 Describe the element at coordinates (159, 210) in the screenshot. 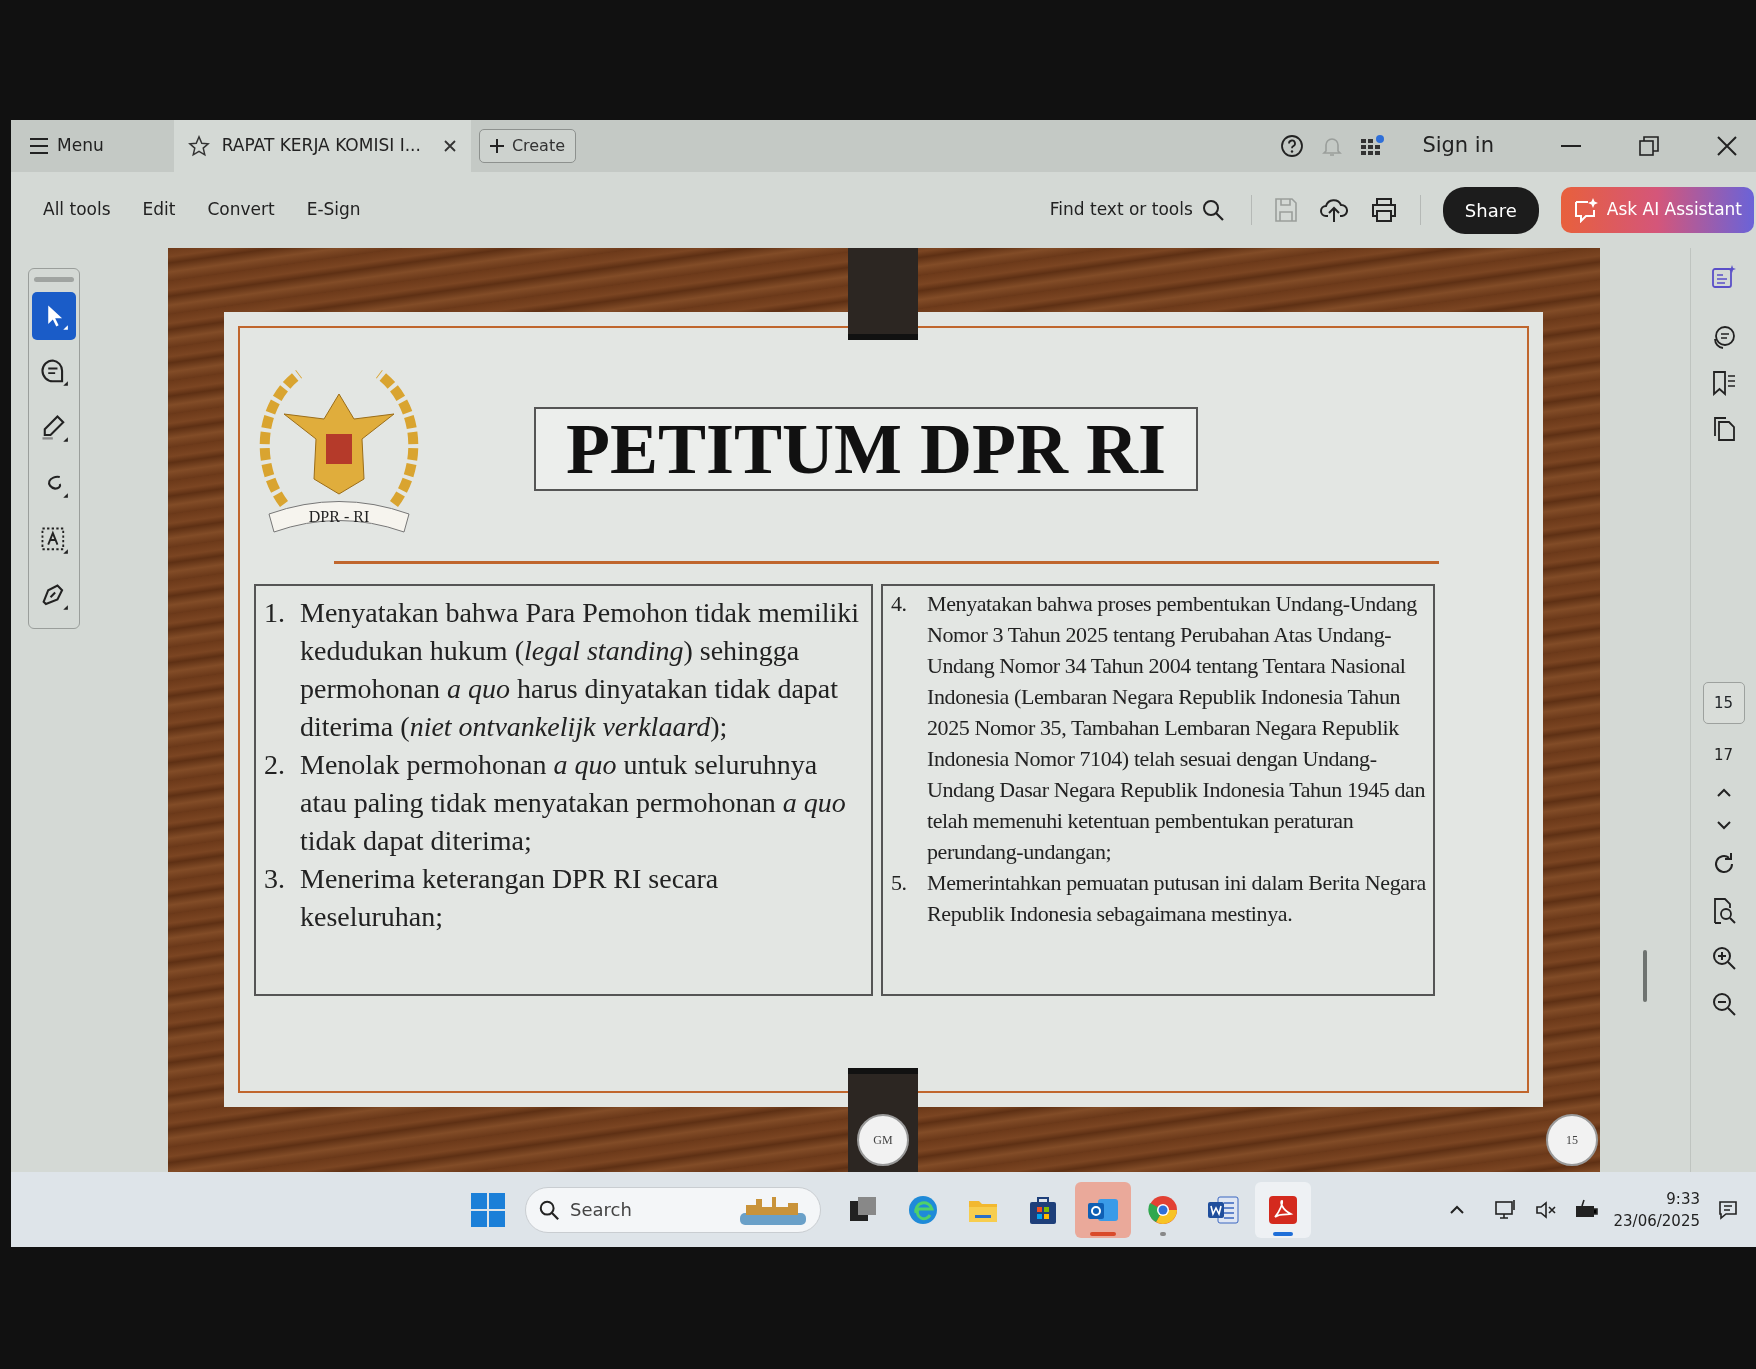

I see `menu-item: Edit` at that location.